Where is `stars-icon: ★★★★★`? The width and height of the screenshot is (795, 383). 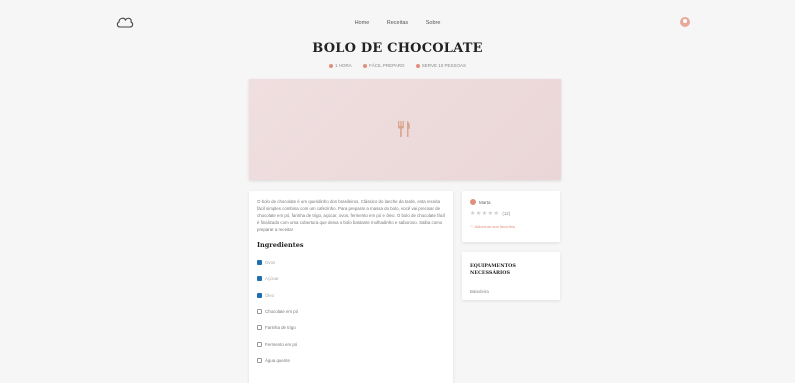
stars-icon: ★★★★★ is located at coordinates (485, 214).